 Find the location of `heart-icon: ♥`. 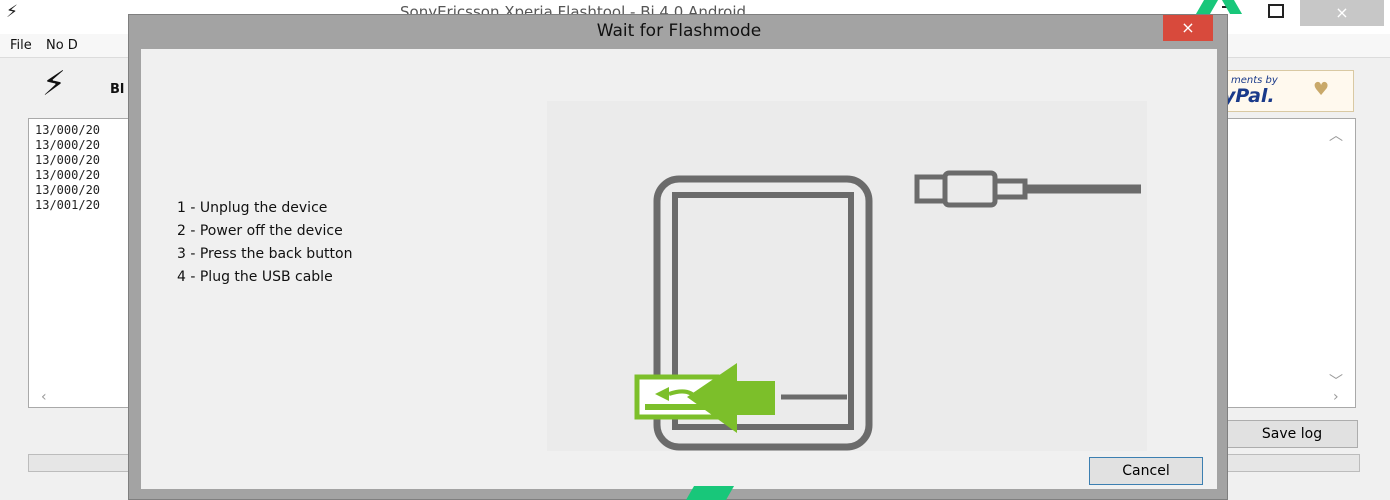

heart-icon: ♥ is located at coordinates (1321, 89).